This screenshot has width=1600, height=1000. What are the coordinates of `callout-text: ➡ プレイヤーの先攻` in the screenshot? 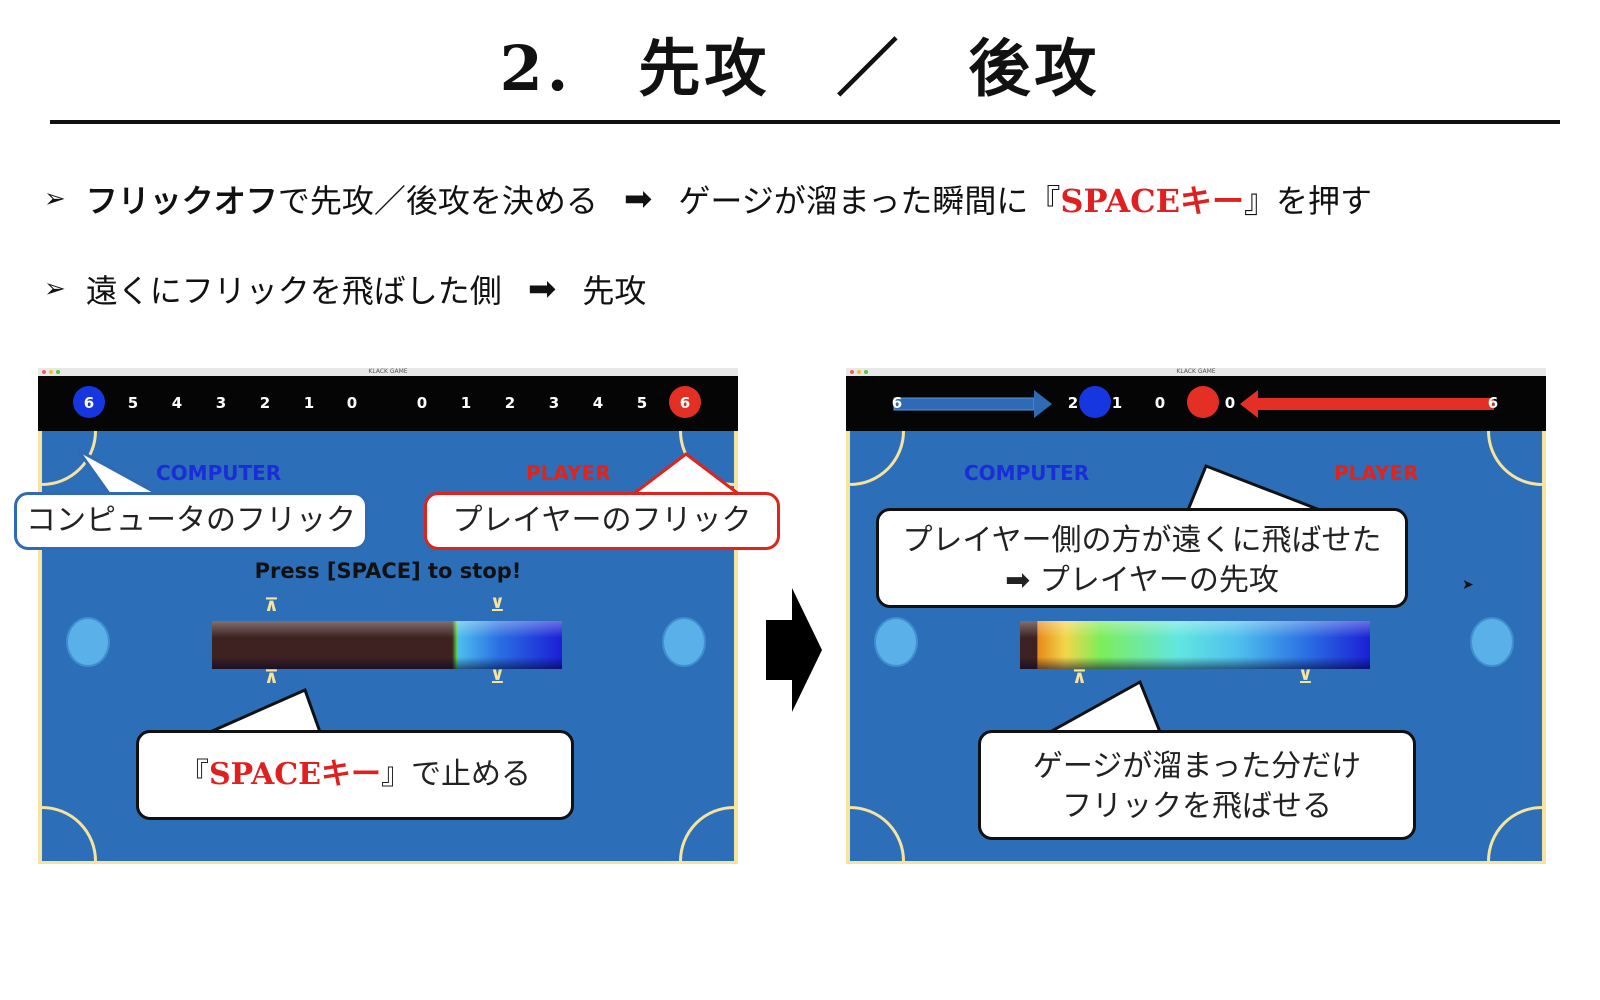 It's located at (1142, 580).